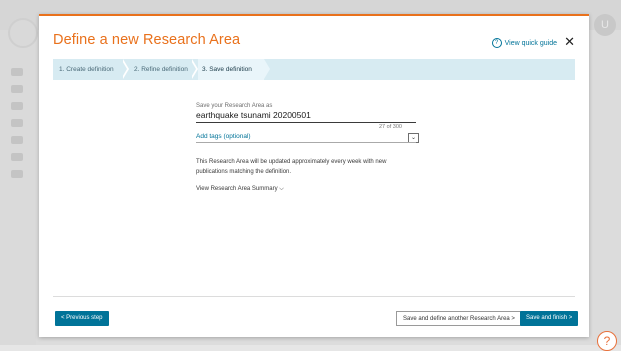  I want to click on character-count: 27 of 300, so click(390, 127).